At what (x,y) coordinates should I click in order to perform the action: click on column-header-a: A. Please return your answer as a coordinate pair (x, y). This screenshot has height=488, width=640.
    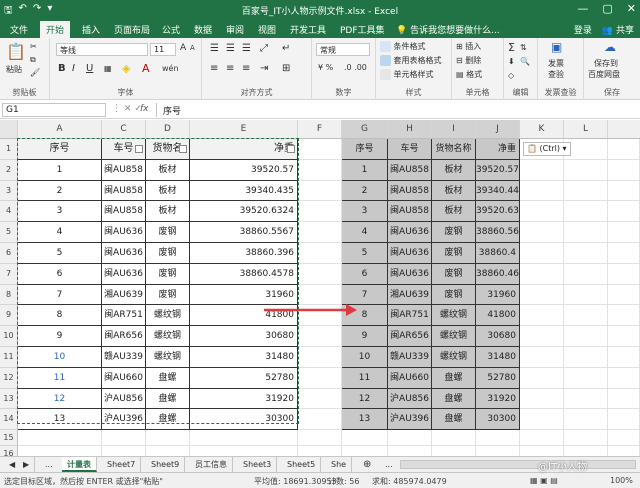
    Looking at the image, I should click on (60, 129).